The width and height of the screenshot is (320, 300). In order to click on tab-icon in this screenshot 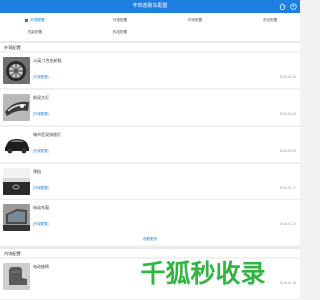, I will do `click(27, 20)`.